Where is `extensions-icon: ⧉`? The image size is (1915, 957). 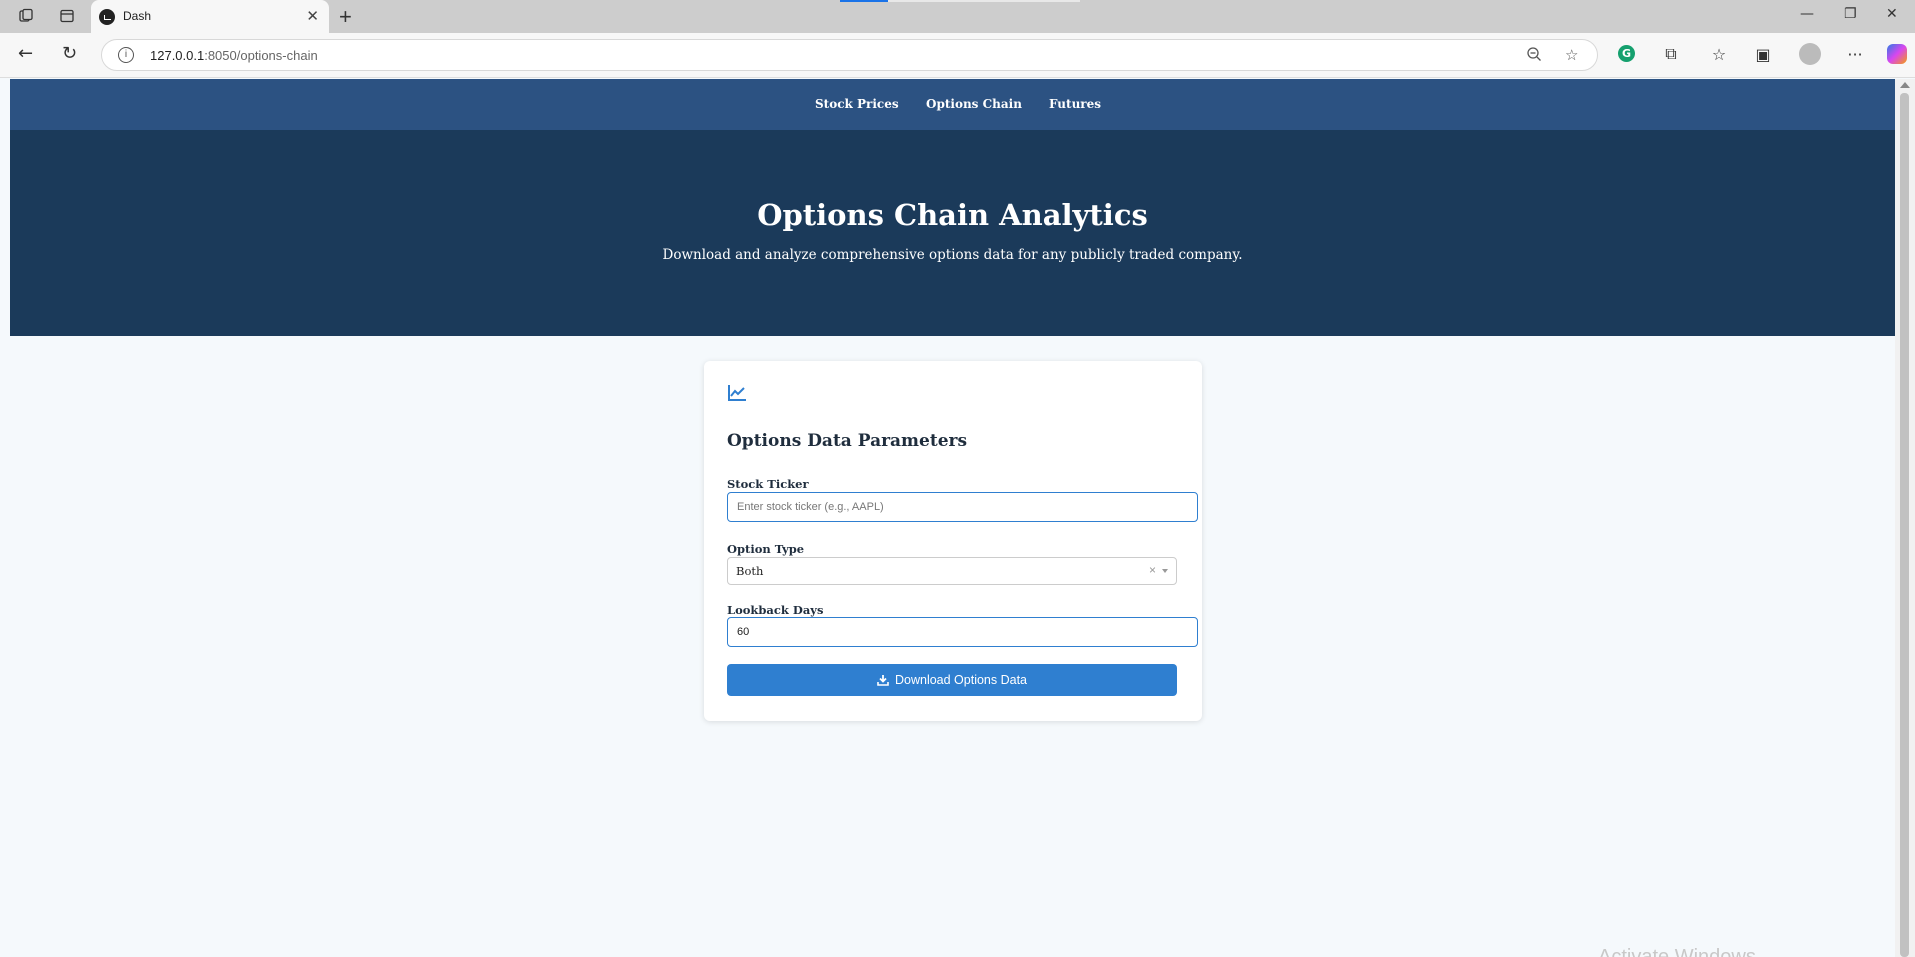
extensions-icon: ⧉ is located at coordinates (1671, 54).